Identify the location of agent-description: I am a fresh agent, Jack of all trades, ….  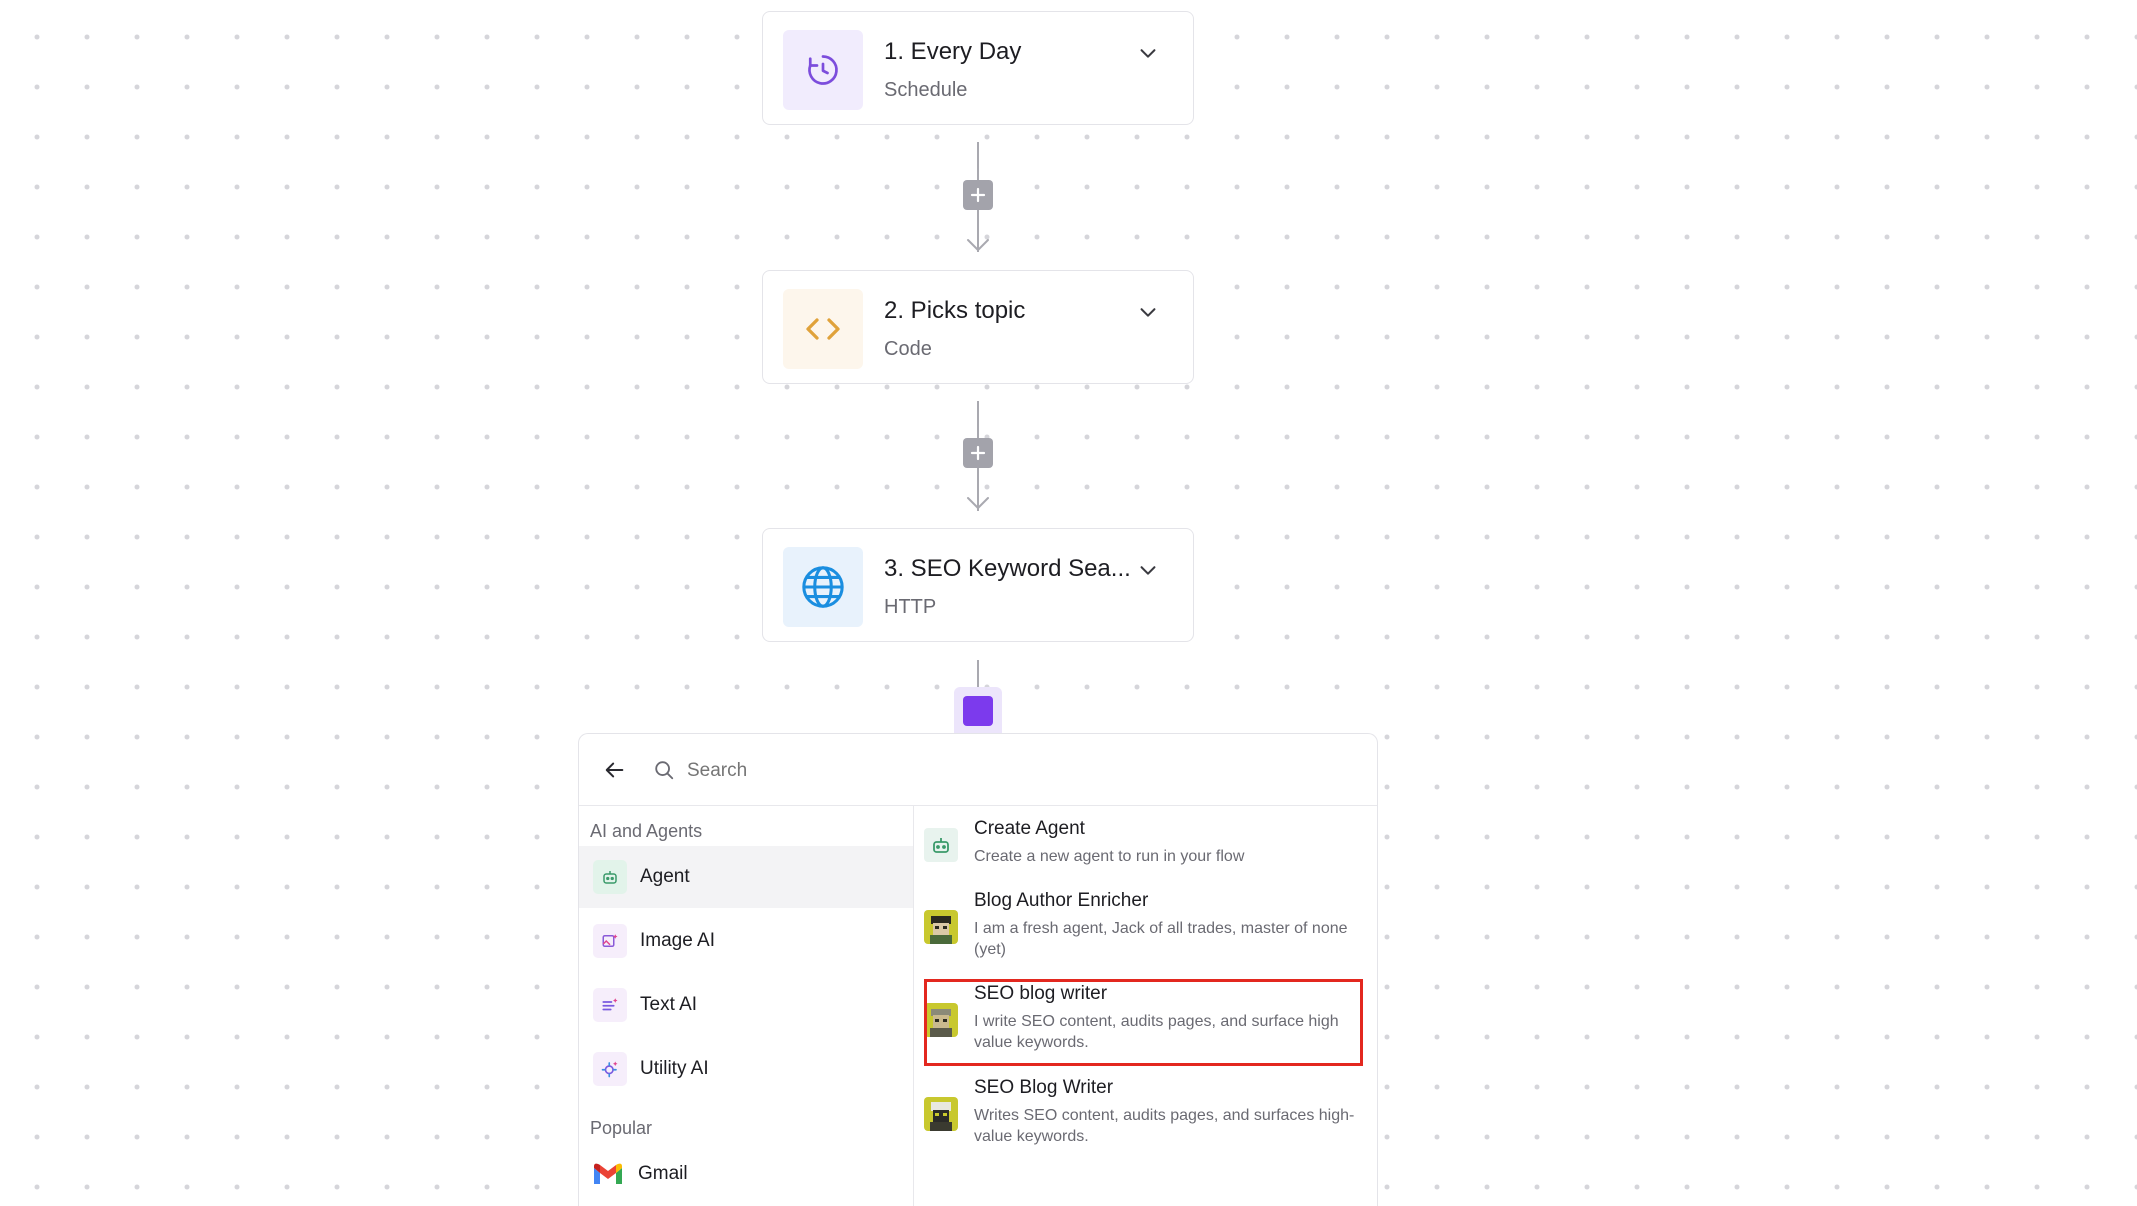
(1161, 939).